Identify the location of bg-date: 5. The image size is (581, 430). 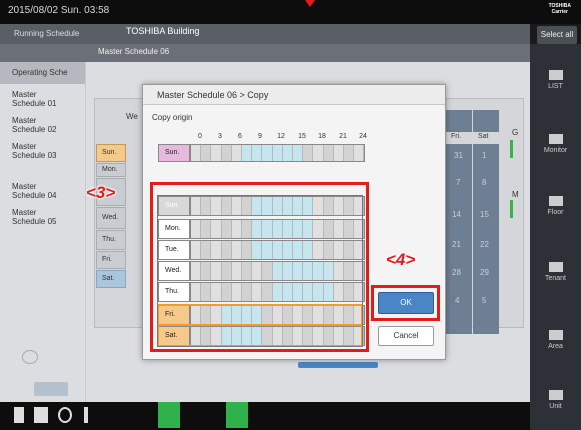
(484, 300).